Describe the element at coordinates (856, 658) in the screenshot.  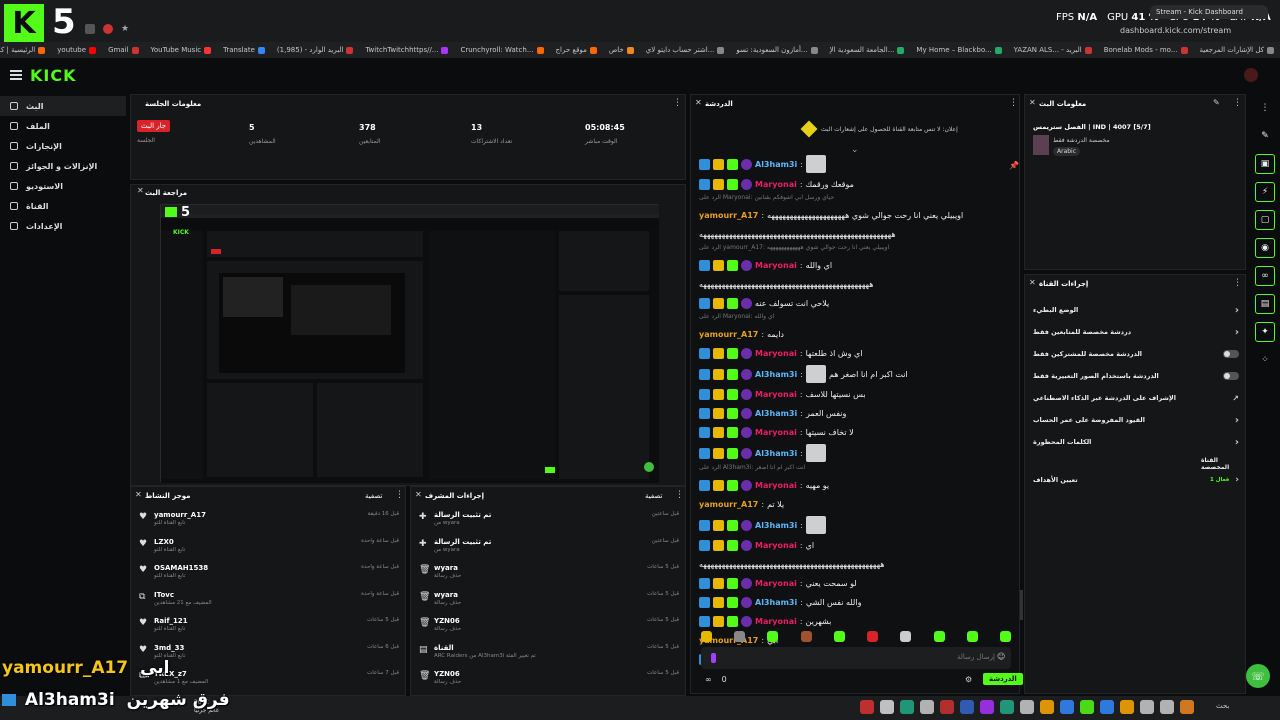
I see `chat-input: إرسال رسالة ☺` at that location.